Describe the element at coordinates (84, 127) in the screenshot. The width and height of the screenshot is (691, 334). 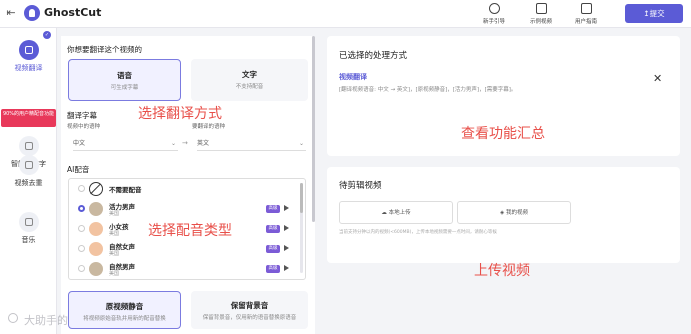
I see `source-language-label: 视频中的语种` at that location.